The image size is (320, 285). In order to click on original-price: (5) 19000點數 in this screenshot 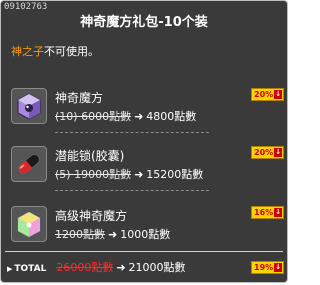, I will do `click(93, 174)`.